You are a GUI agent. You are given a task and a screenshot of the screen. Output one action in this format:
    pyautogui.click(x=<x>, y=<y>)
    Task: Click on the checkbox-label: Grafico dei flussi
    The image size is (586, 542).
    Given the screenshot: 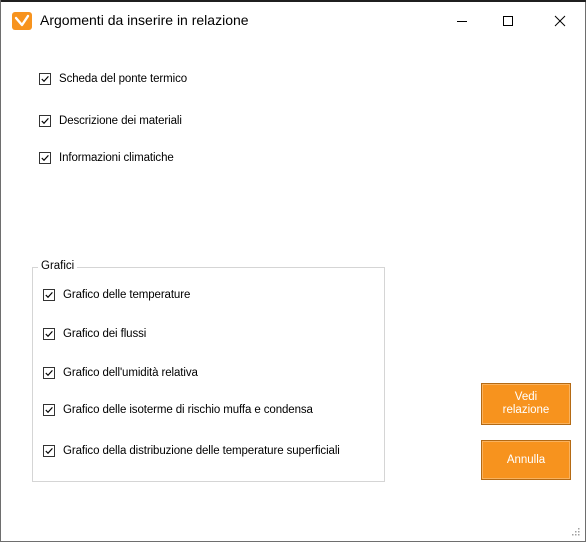 What is the action you would take?
    pyautogui.click(x=105, y=334)
    